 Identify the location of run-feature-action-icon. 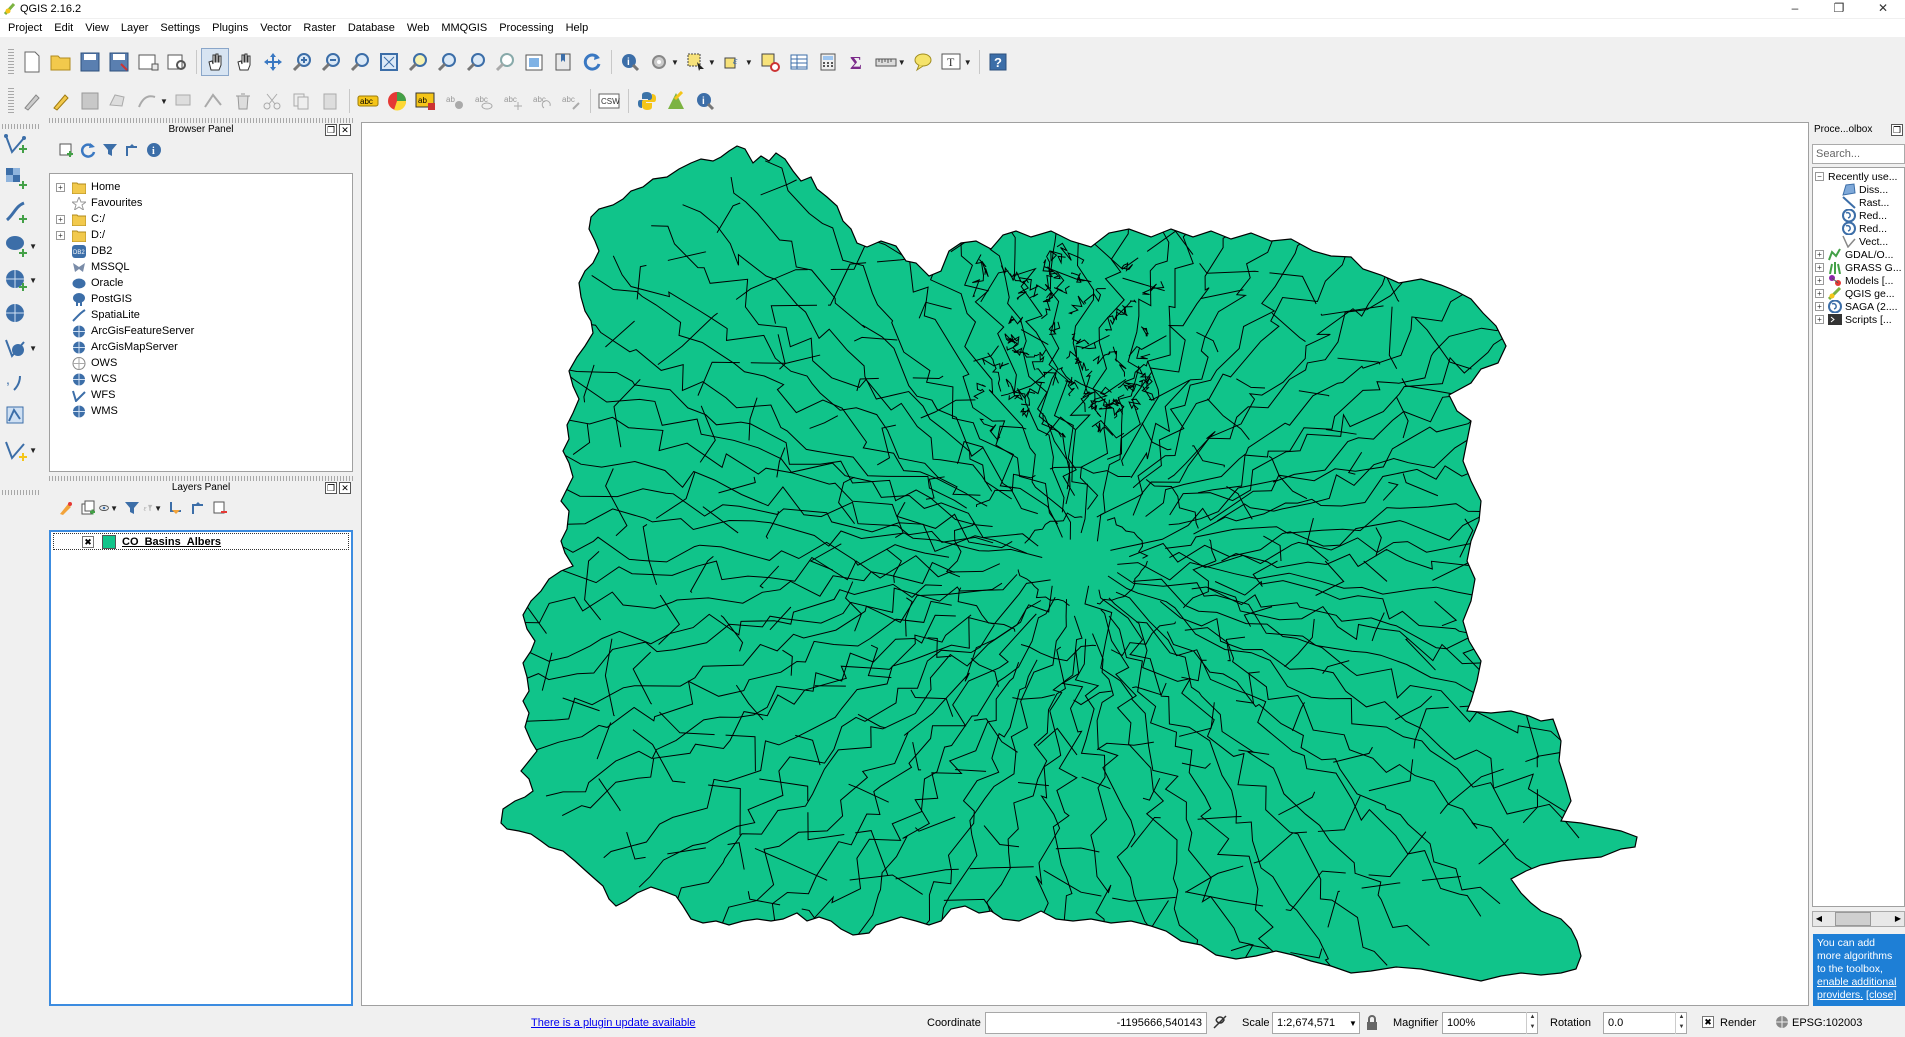
(659, 62).